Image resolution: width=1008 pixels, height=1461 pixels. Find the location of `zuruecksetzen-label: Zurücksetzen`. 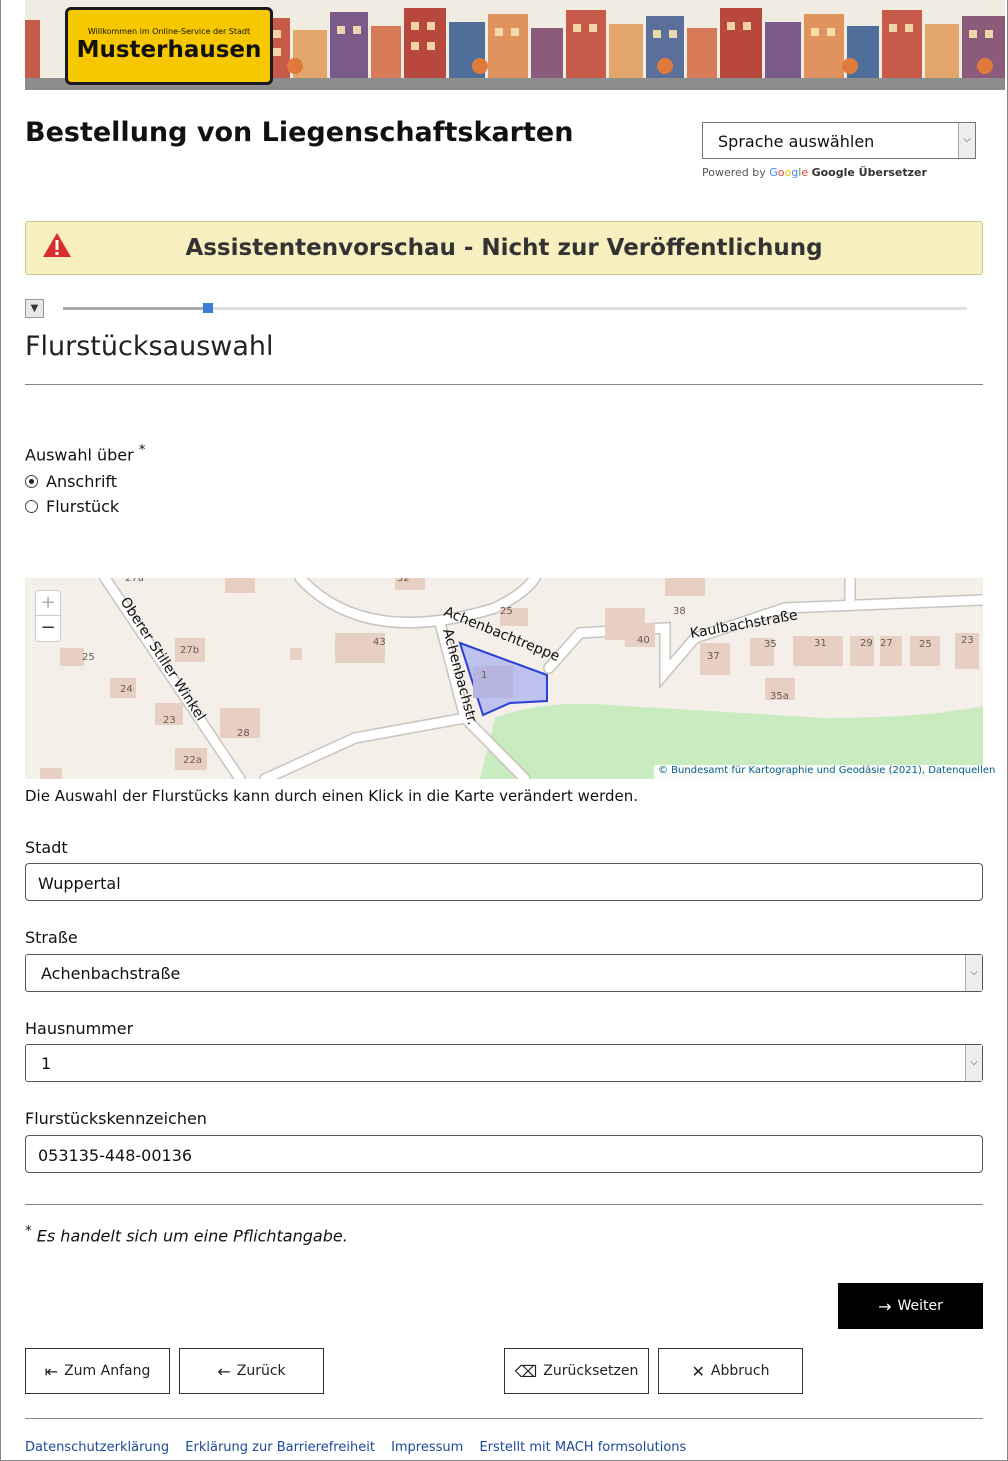

zuruecksetzen-label: Zurücksetzen is located at coordinates (591, 1371).